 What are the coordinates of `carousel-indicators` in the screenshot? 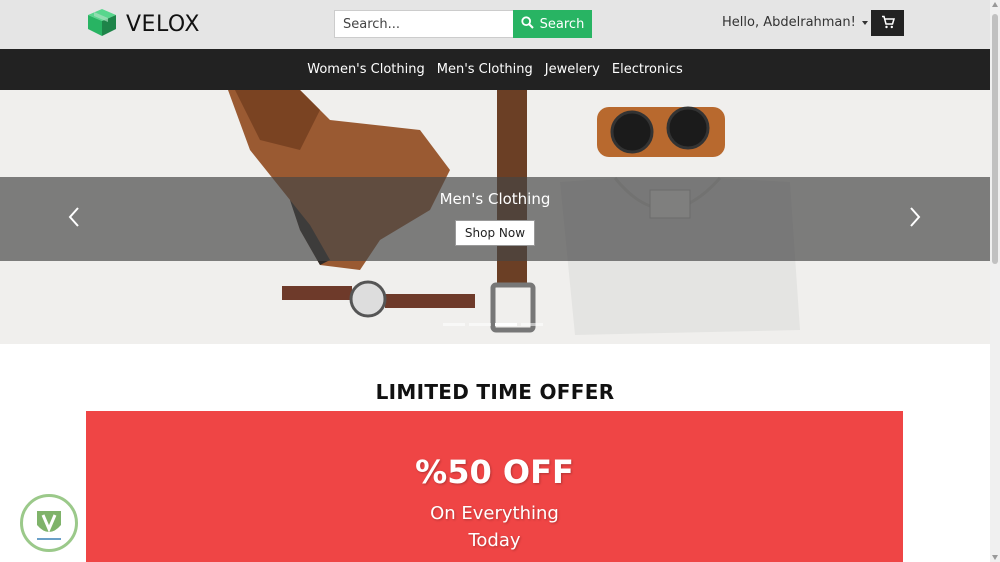 It's located at (493, 324).